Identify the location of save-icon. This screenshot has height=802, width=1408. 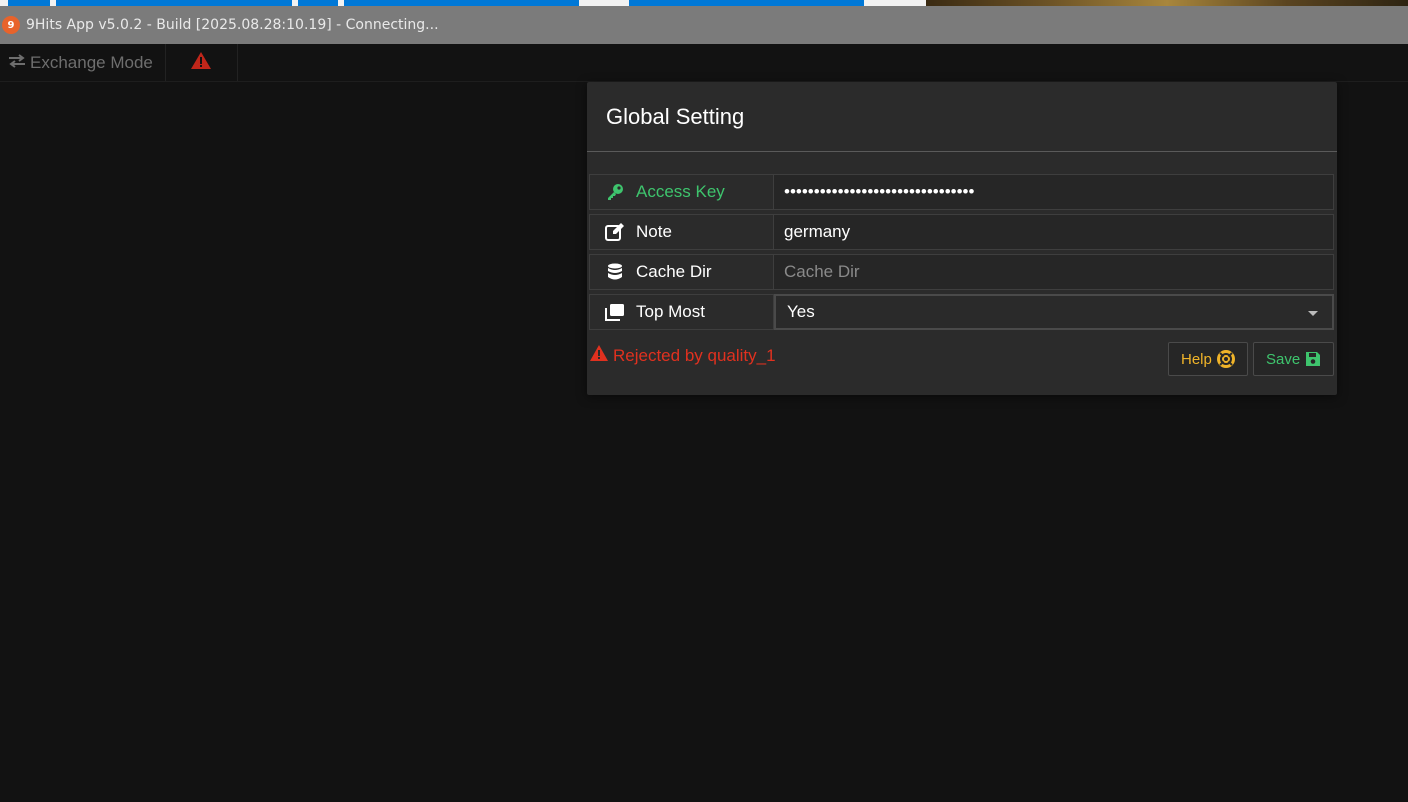
(1313, 359).